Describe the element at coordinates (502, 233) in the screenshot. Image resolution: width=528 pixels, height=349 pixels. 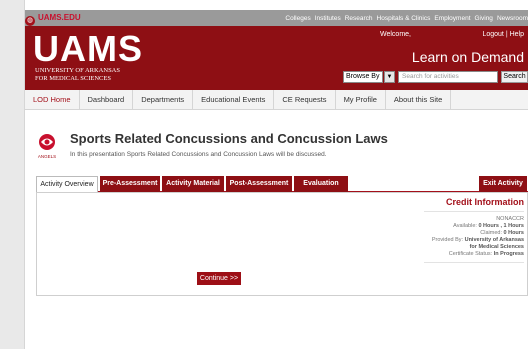
I see `credit-claimed: Claimed: 0 Hours` at that location.